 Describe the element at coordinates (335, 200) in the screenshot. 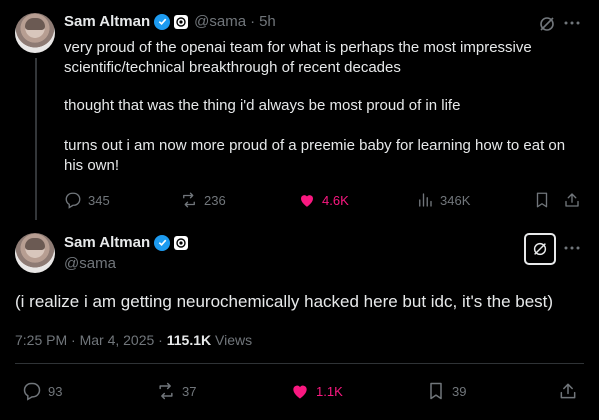

I see `like-count: 4.6K` at that location.